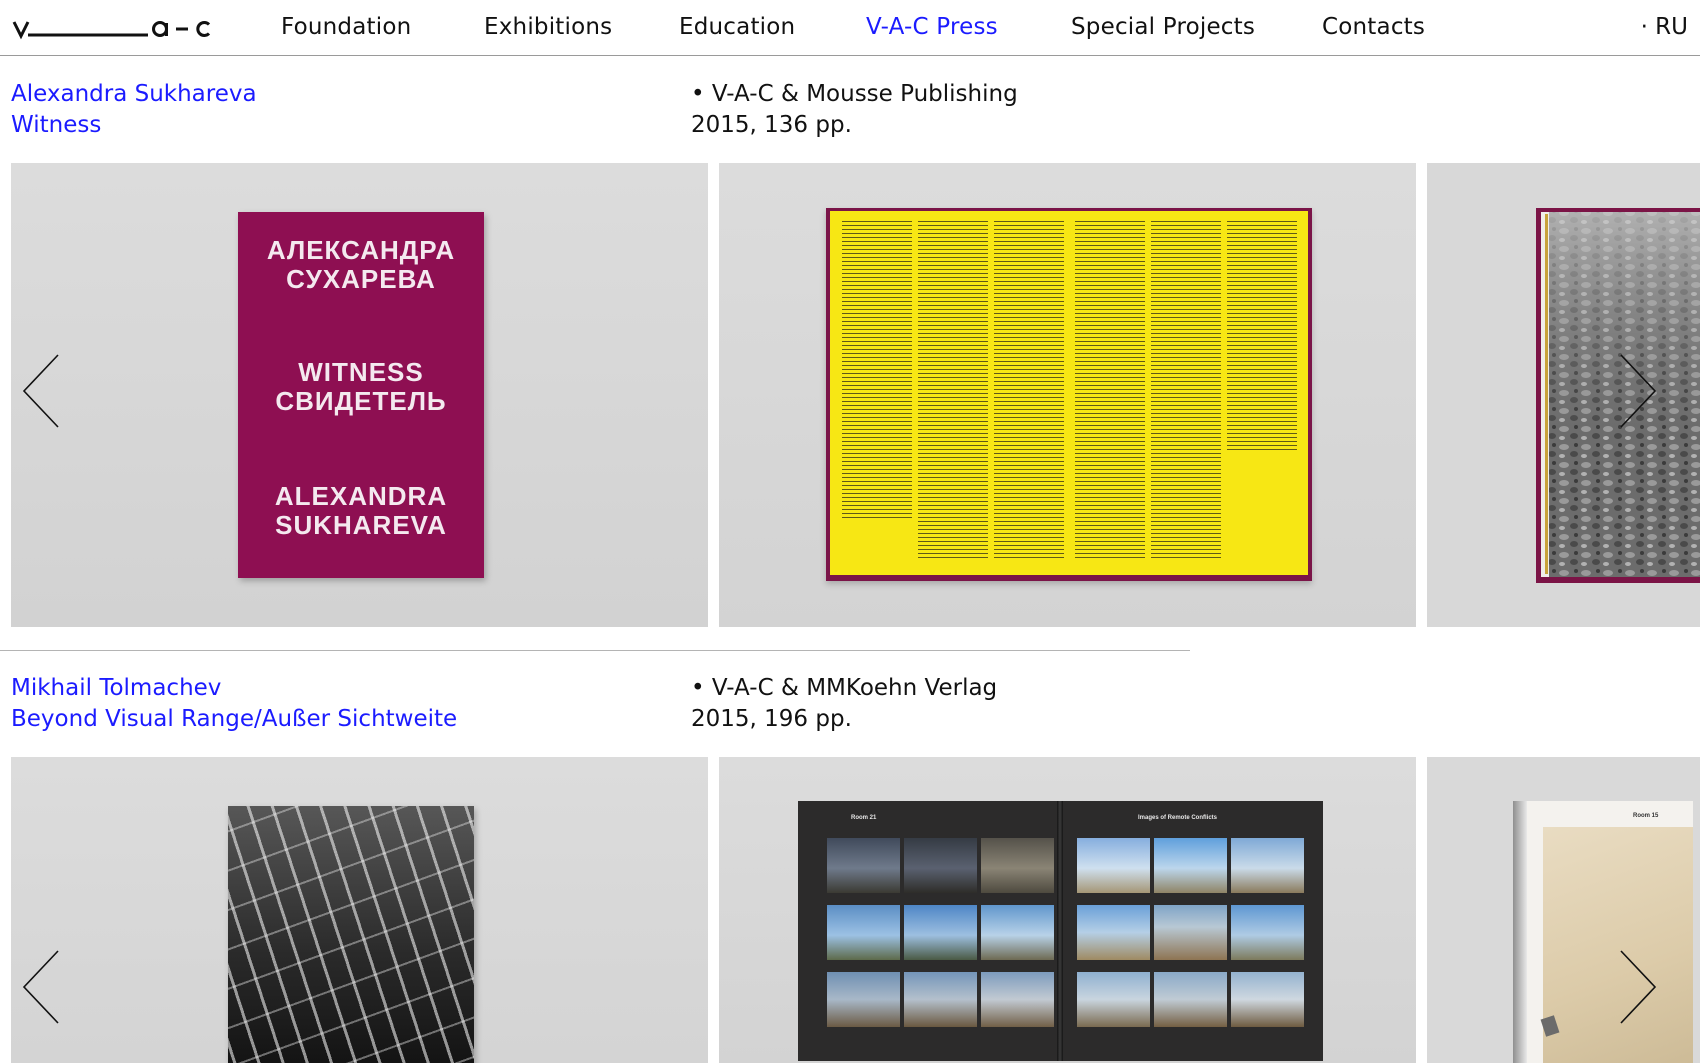 This screenshot has width=1700, height=1063. Describe the element at coordinates (112, 28) in the screenshot. I see `vac-logo` at that location.